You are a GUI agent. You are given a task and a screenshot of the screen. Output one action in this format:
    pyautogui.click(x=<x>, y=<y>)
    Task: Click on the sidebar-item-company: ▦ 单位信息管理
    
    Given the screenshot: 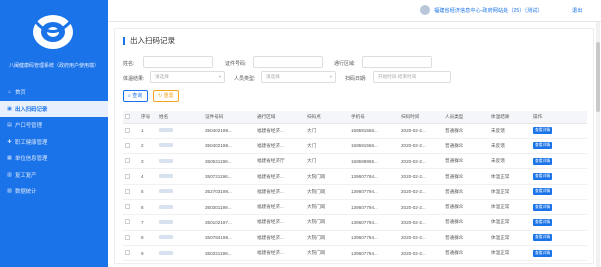 What is the action you would take?
    pyautogui.click(x=54, y=158)
    